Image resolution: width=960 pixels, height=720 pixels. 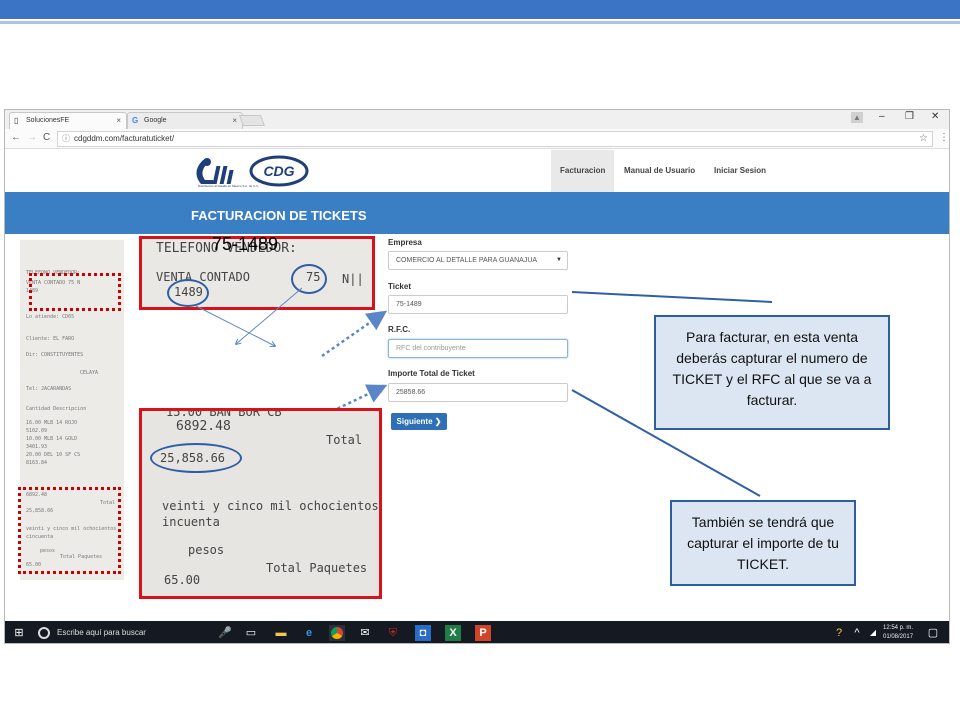 I want to click on siguiente-button: Siguiente ❯, so click(x=419, y=421).